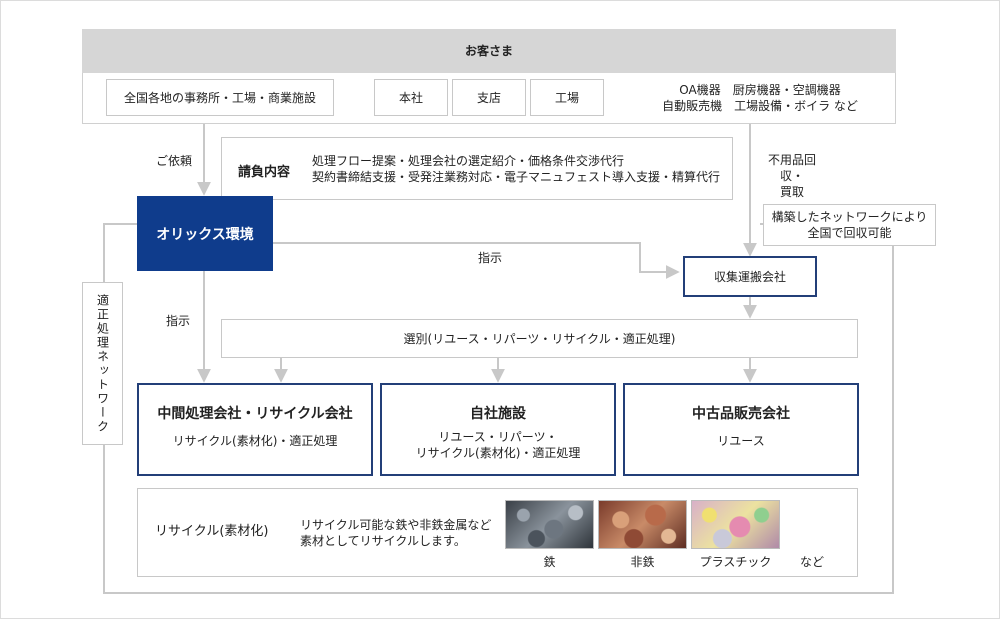 The width and height of the screenshot is (1000, 619). Describe the element at coordinates (849, 233) in the screenshot. I see `network-note-line-2: 全国で回収可能` at that location.